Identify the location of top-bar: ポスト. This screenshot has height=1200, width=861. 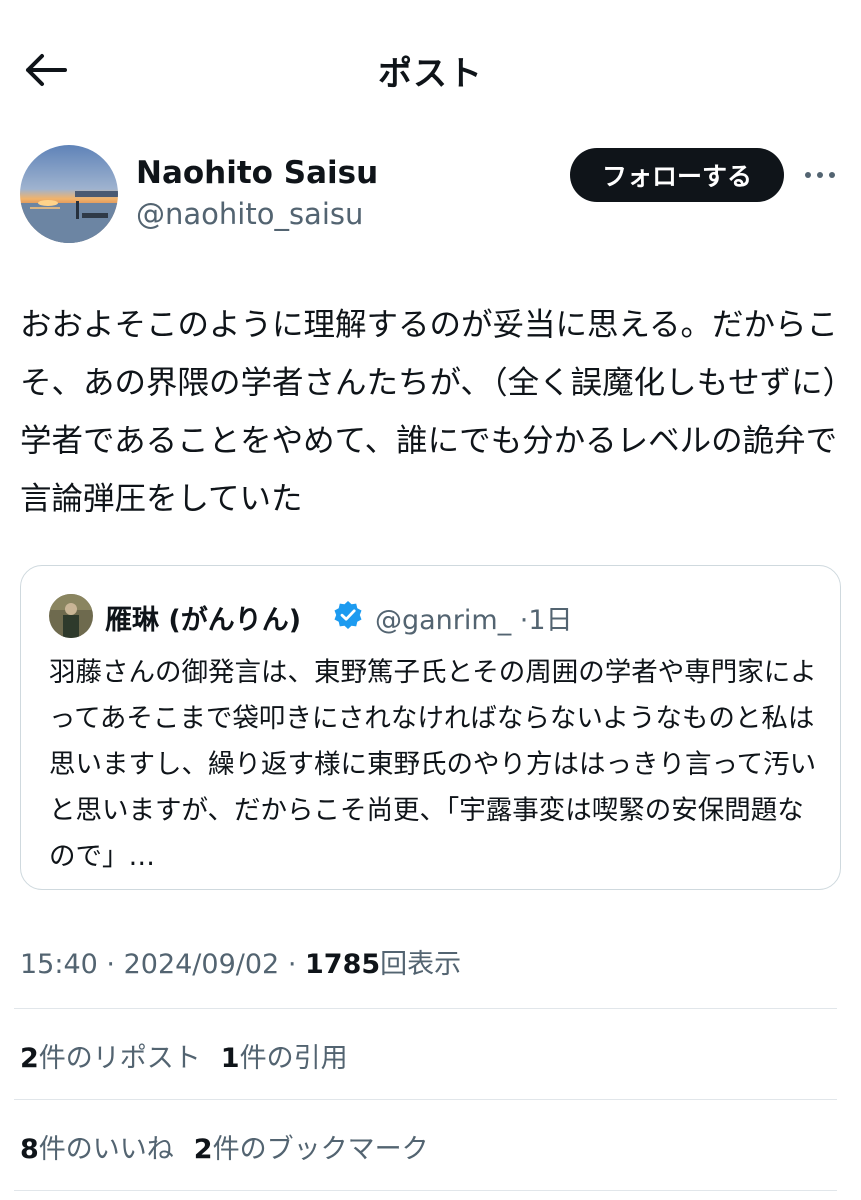
(430, 70).